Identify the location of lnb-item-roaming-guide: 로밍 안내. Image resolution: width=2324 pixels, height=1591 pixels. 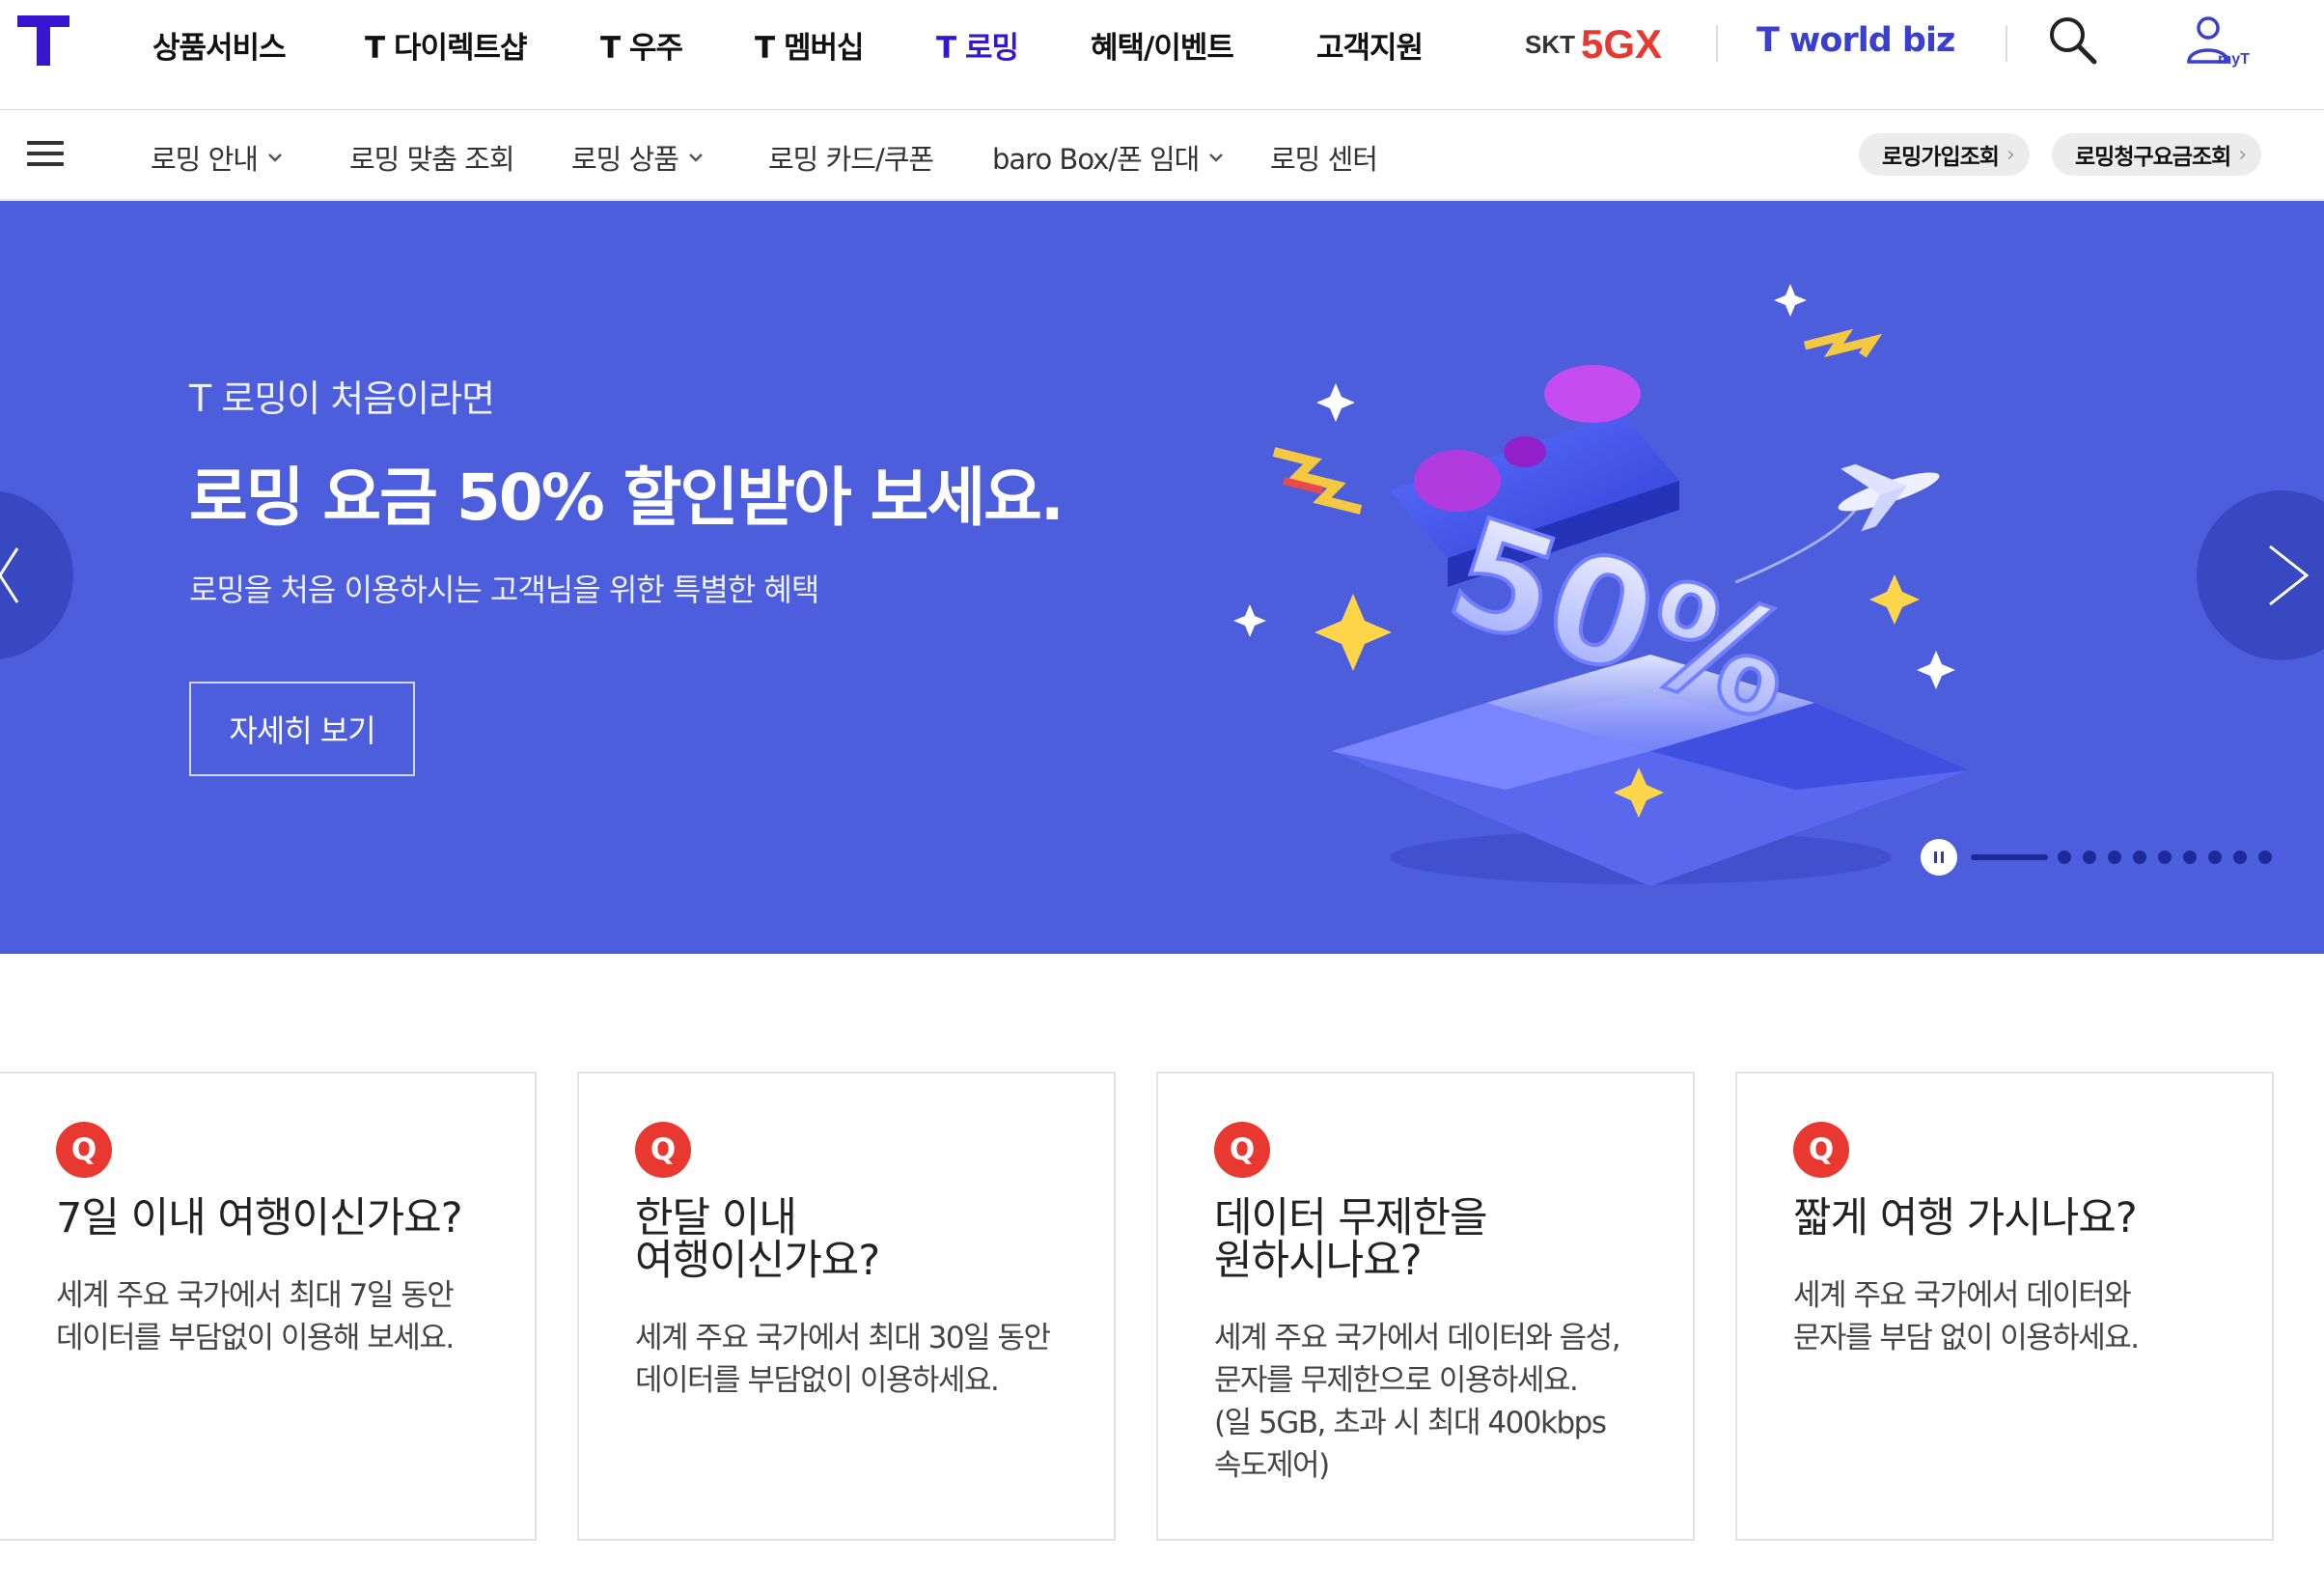
(217, 158).